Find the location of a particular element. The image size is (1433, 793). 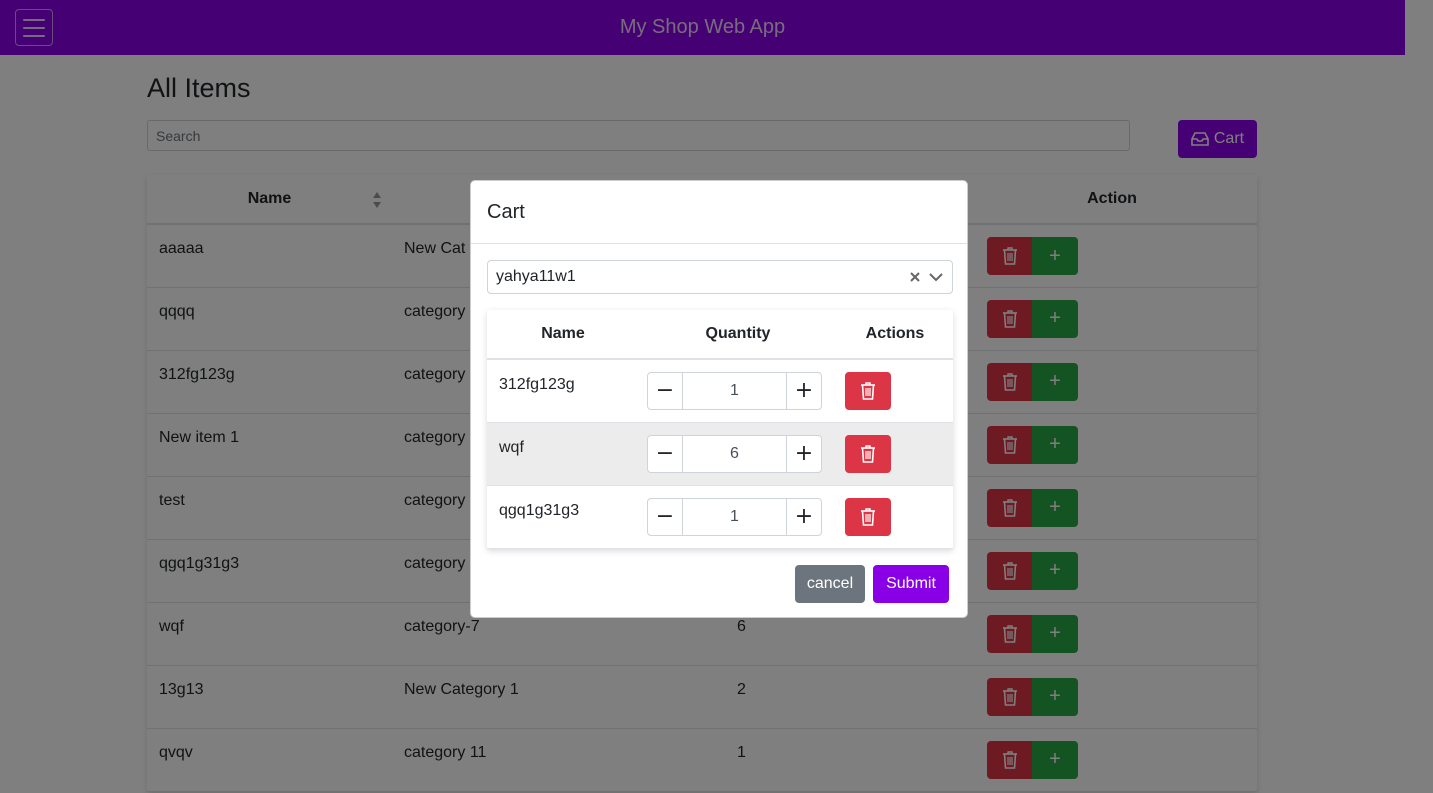

quantity-stepper: −6 + is located at coordinates (734, 453).